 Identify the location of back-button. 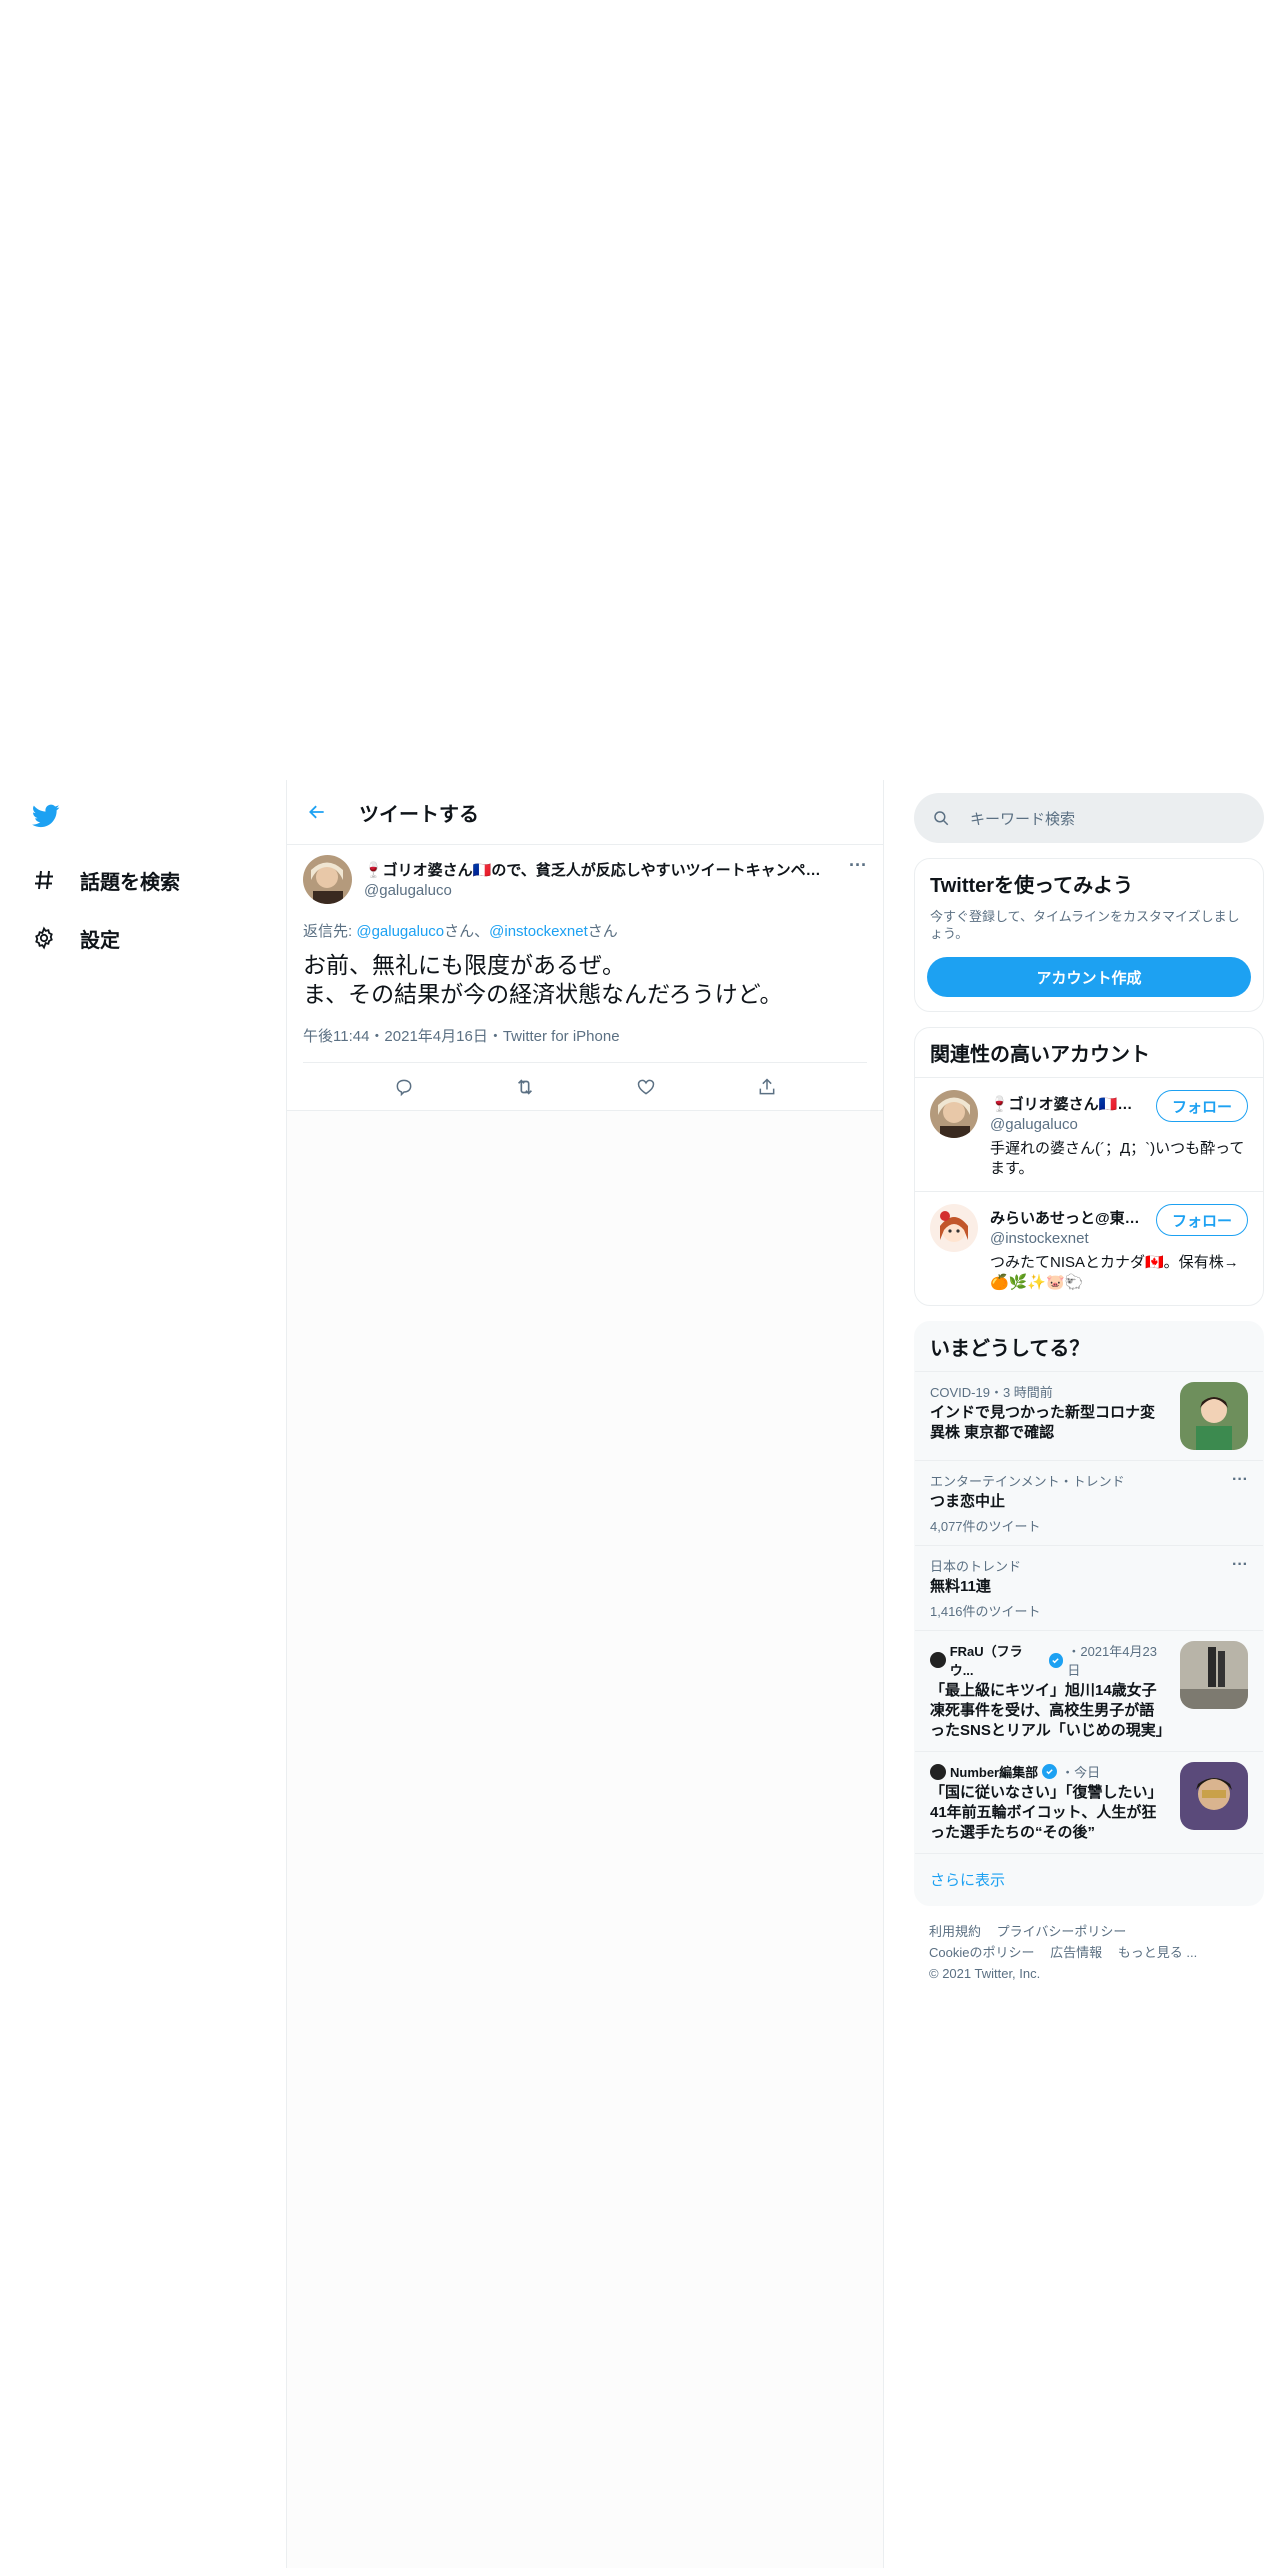
(317, 812).